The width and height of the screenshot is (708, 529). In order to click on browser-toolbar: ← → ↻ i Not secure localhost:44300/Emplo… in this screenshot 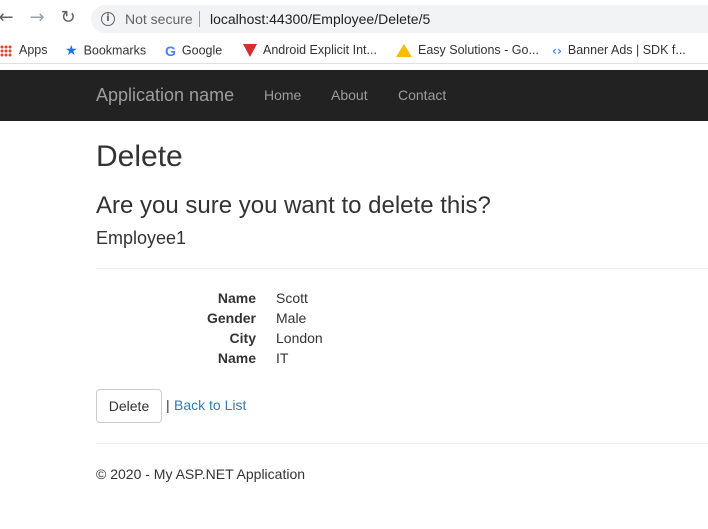, I will do `click(354, 19)`.